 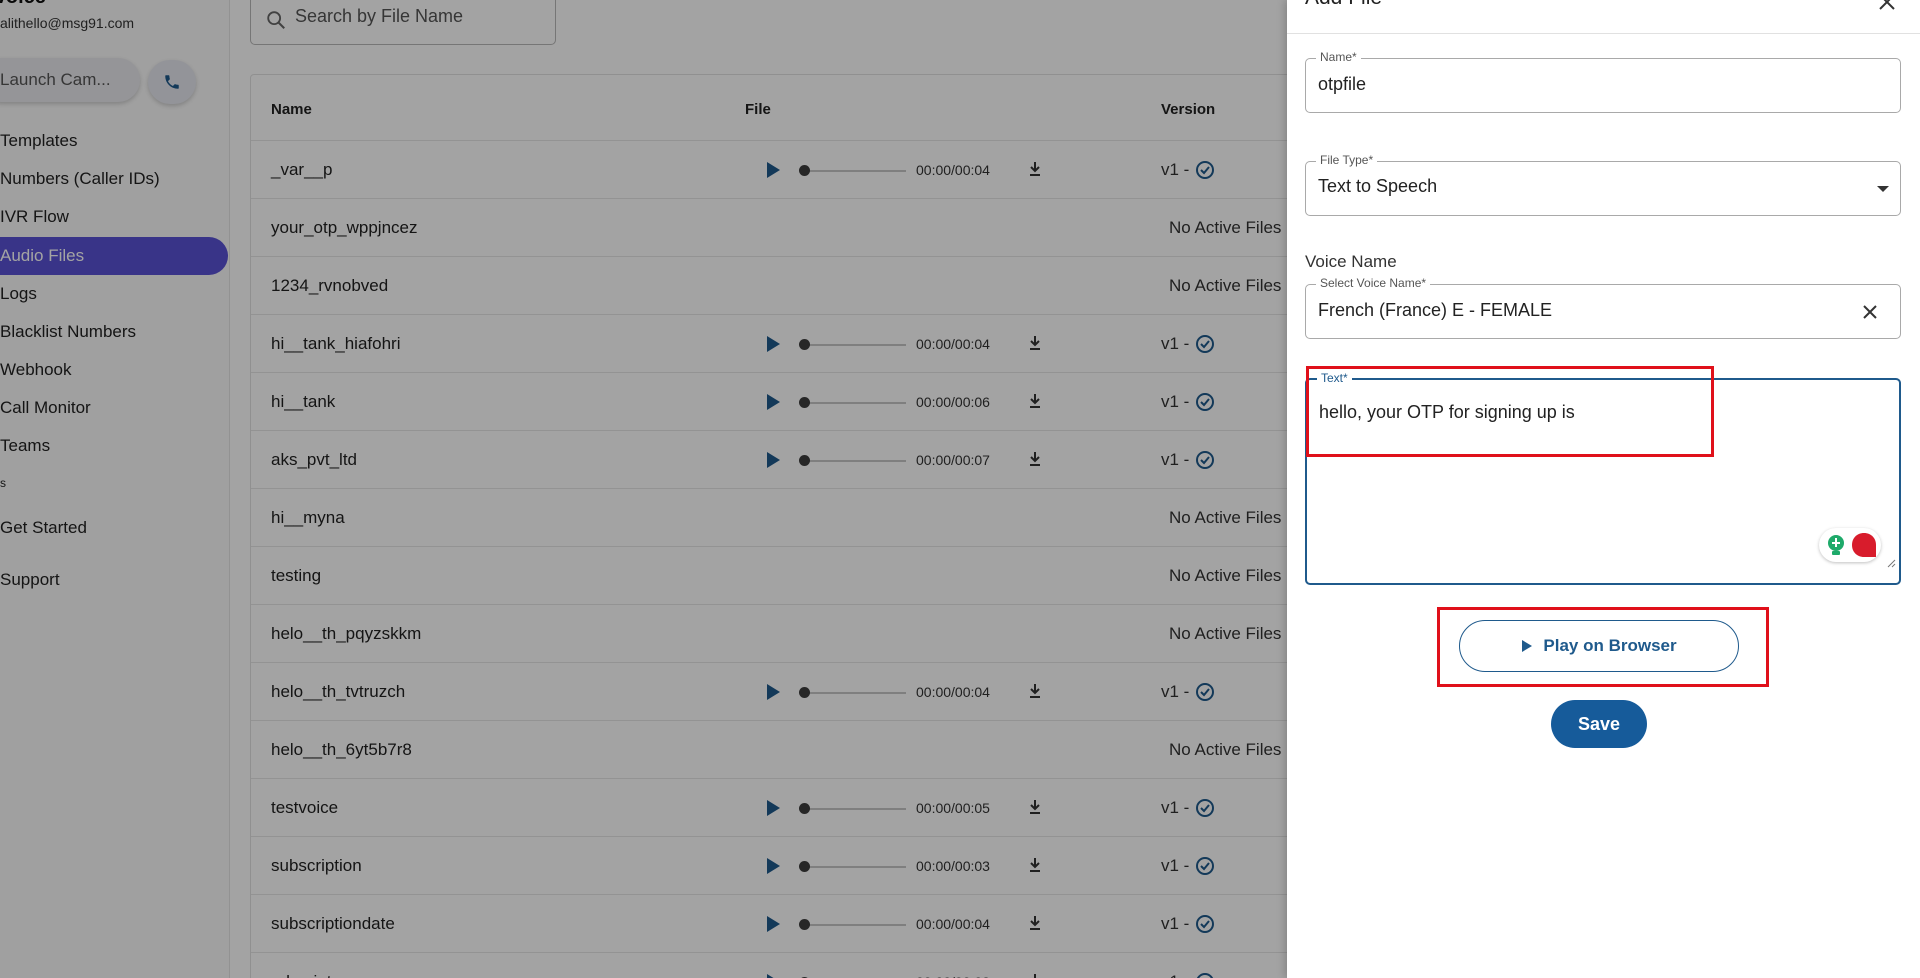 What do you see at coordinates (1599, 724) in the screenshot?
I see `save-button: Save` at bounding box center [1599, 724].